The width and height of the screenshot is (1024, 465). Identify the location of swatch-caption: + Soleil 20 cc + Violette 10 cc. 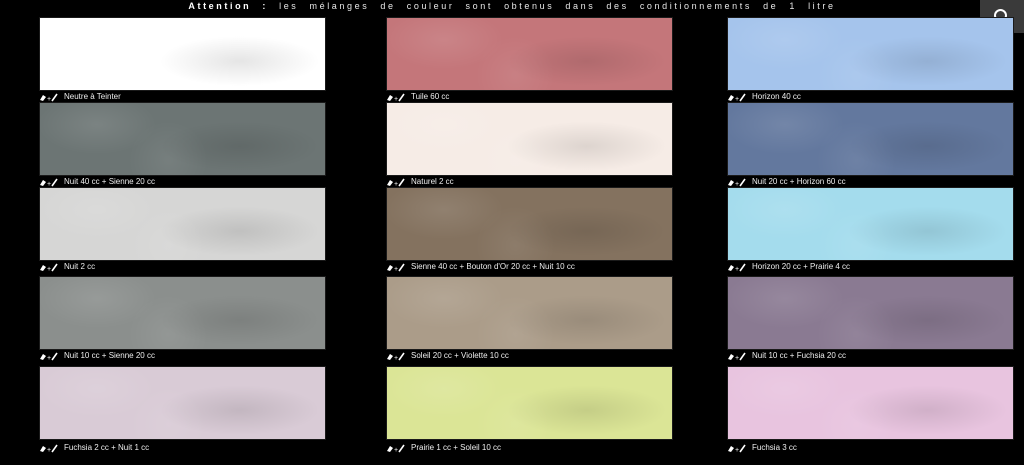
(447, 356).